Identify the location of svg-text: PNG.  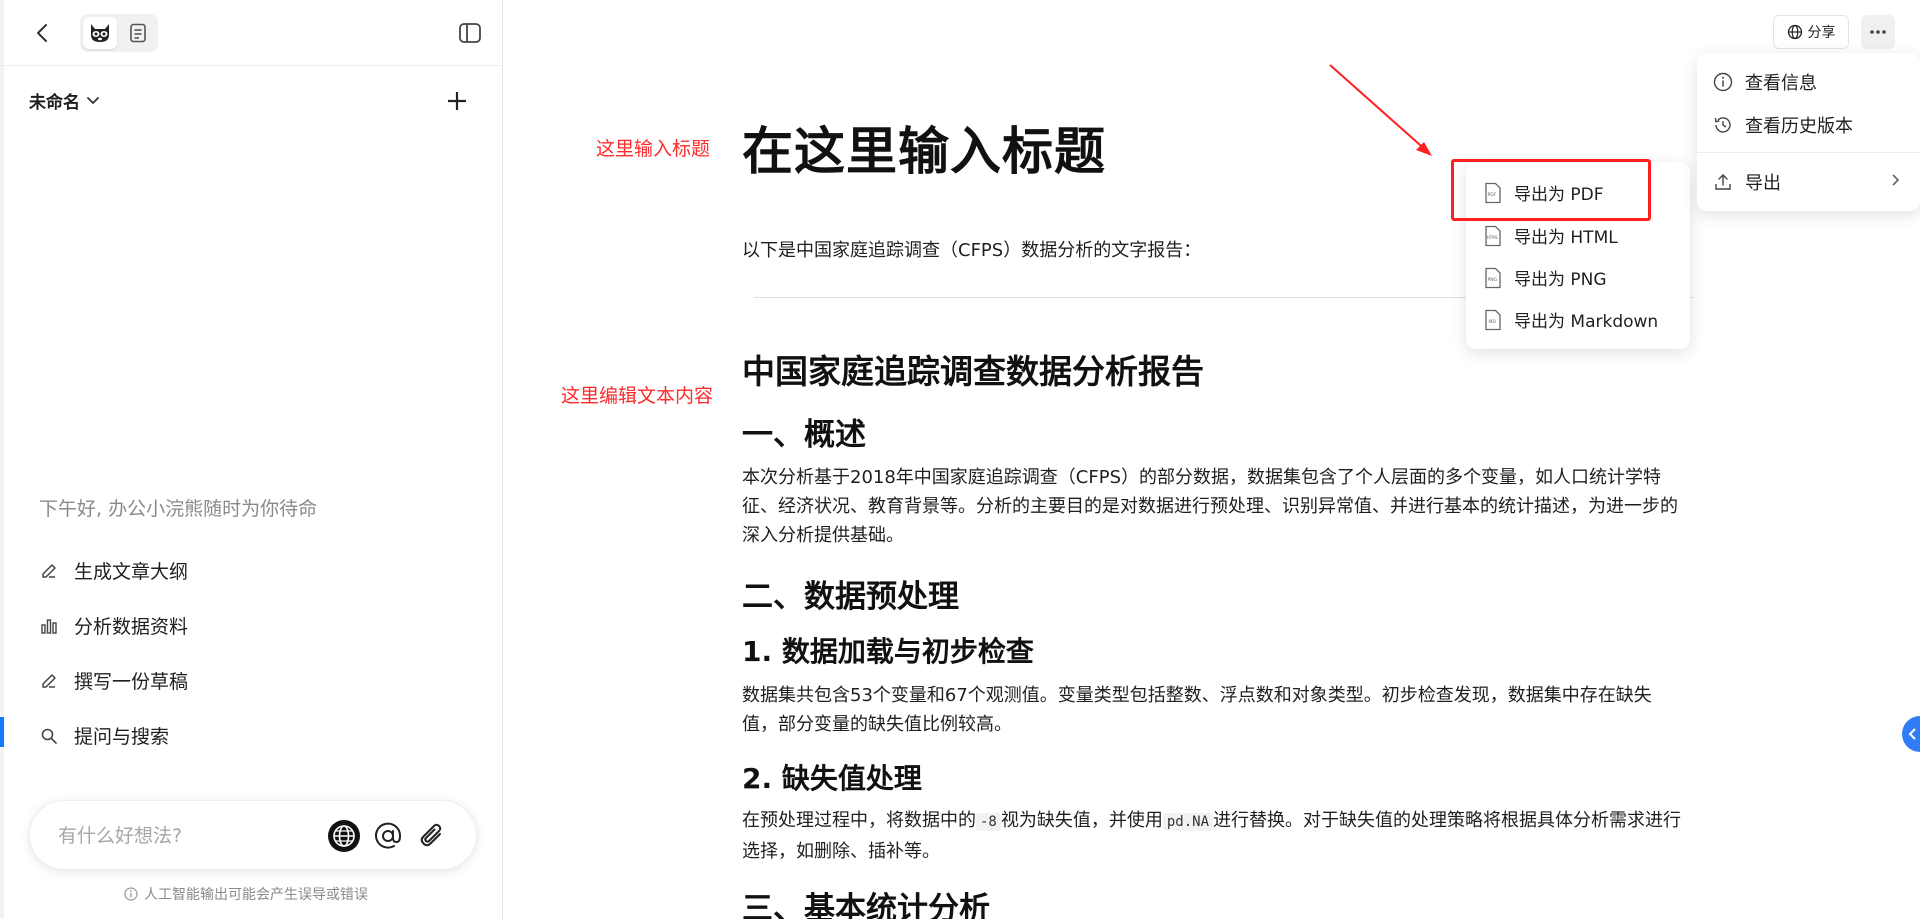
(1493, 280).